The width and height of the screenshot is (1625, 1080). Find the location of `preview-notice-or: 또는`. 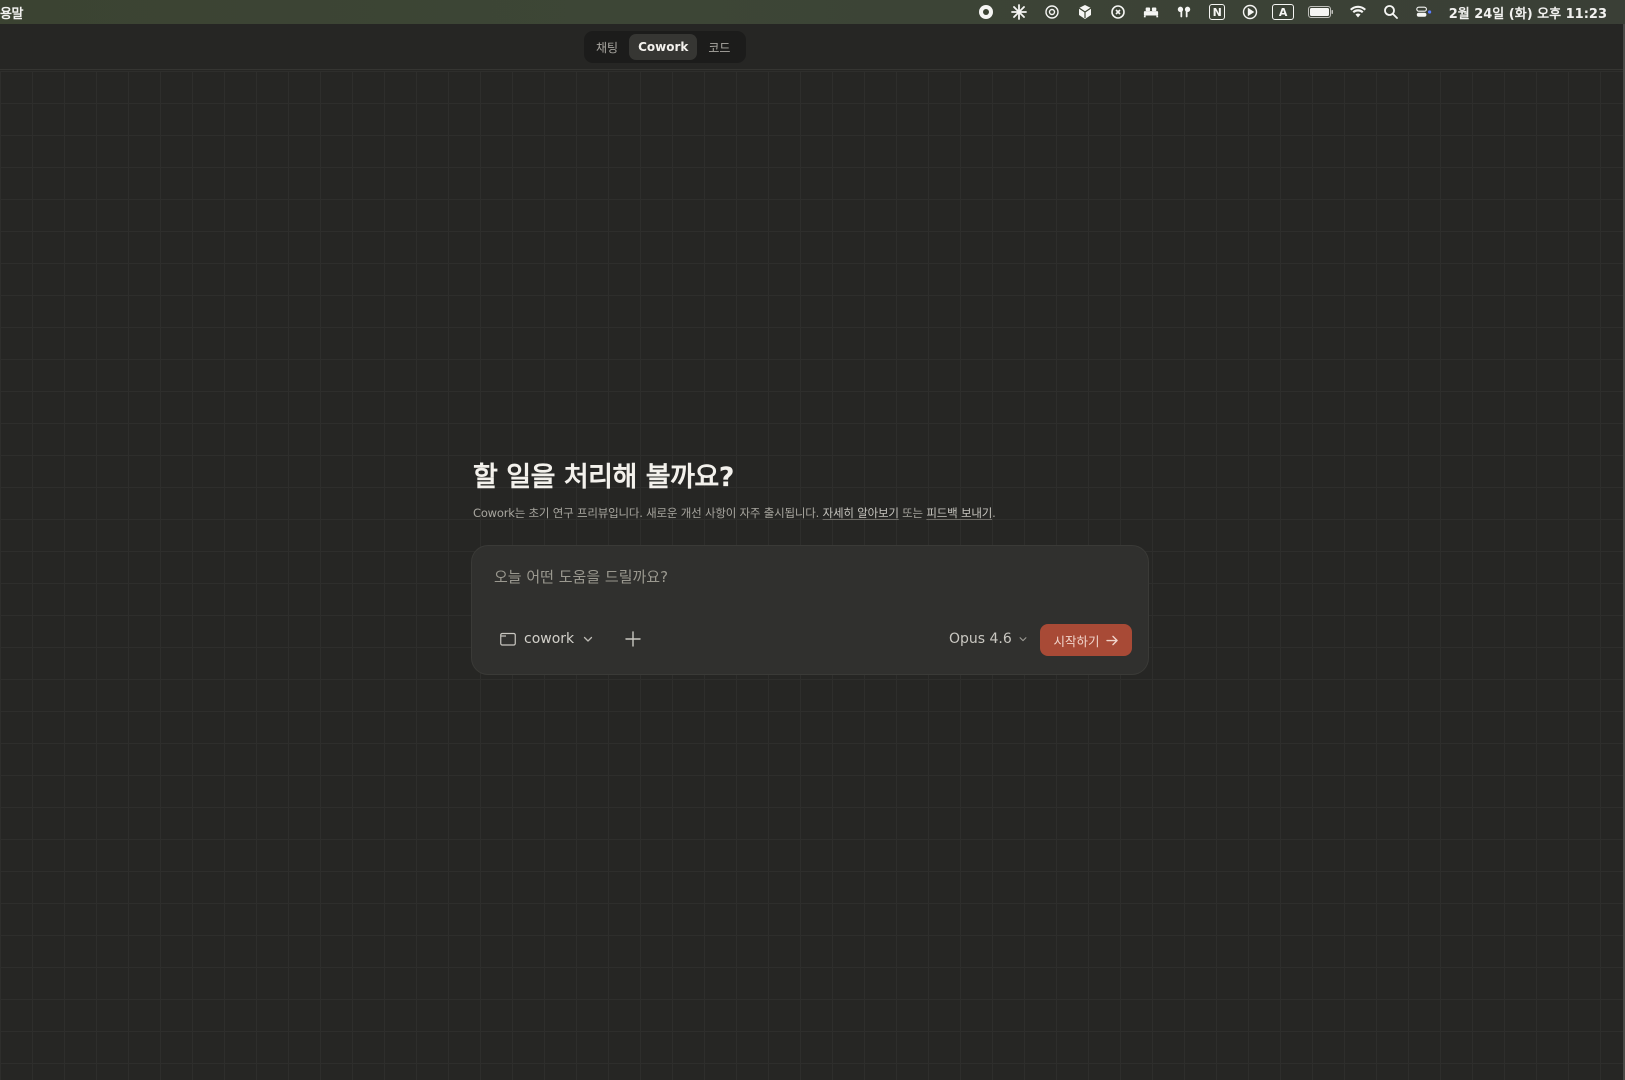

preview-notice-or: 또는 is located at coordinates (912, 513).